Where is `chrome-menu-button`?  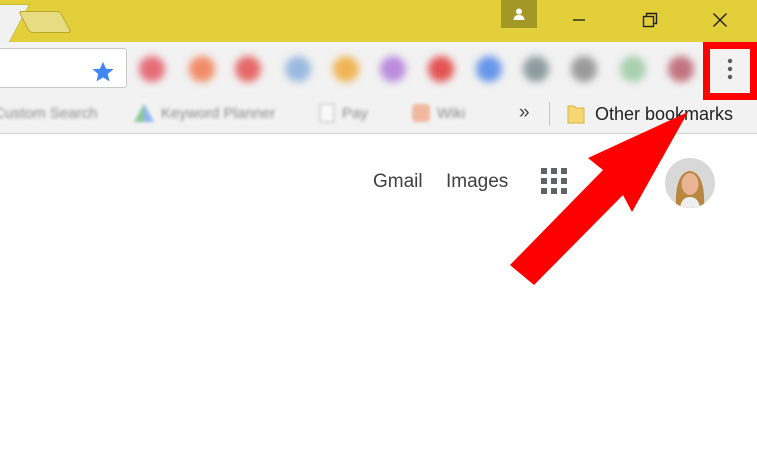
chrome-menu-button is located at coordinates (730, 69).